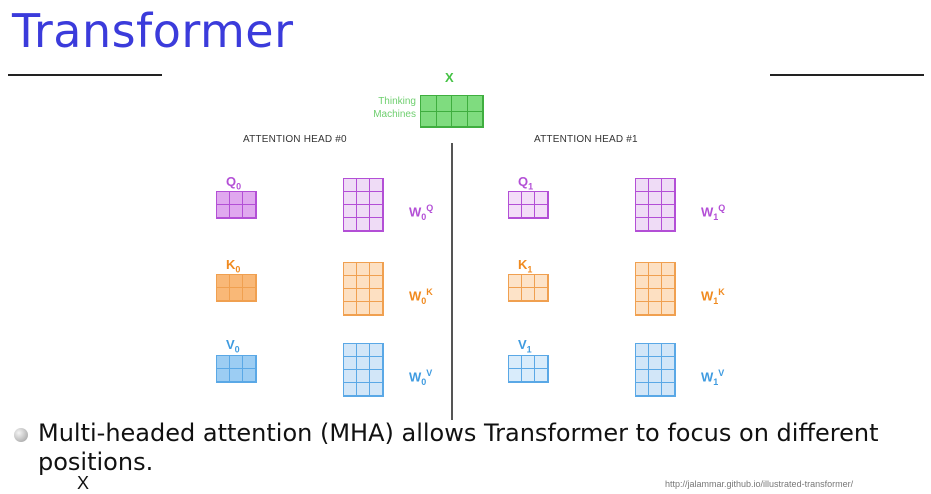  I want to click on head-0-k-label-base: K, so click(231, 264).